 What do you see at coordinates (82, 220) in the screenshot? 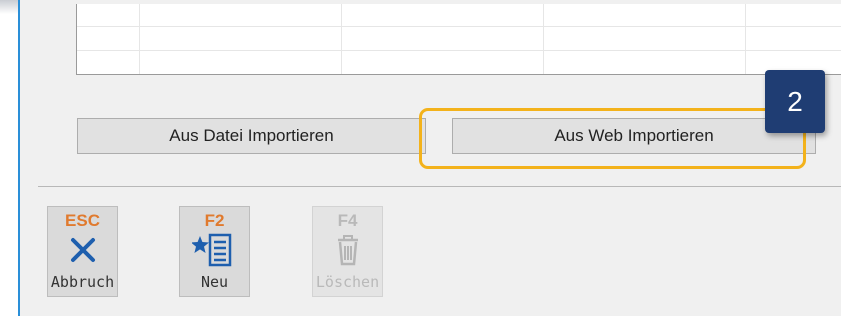
I see `cancel-shortcut: ESC` at bounding box center [82, 220].